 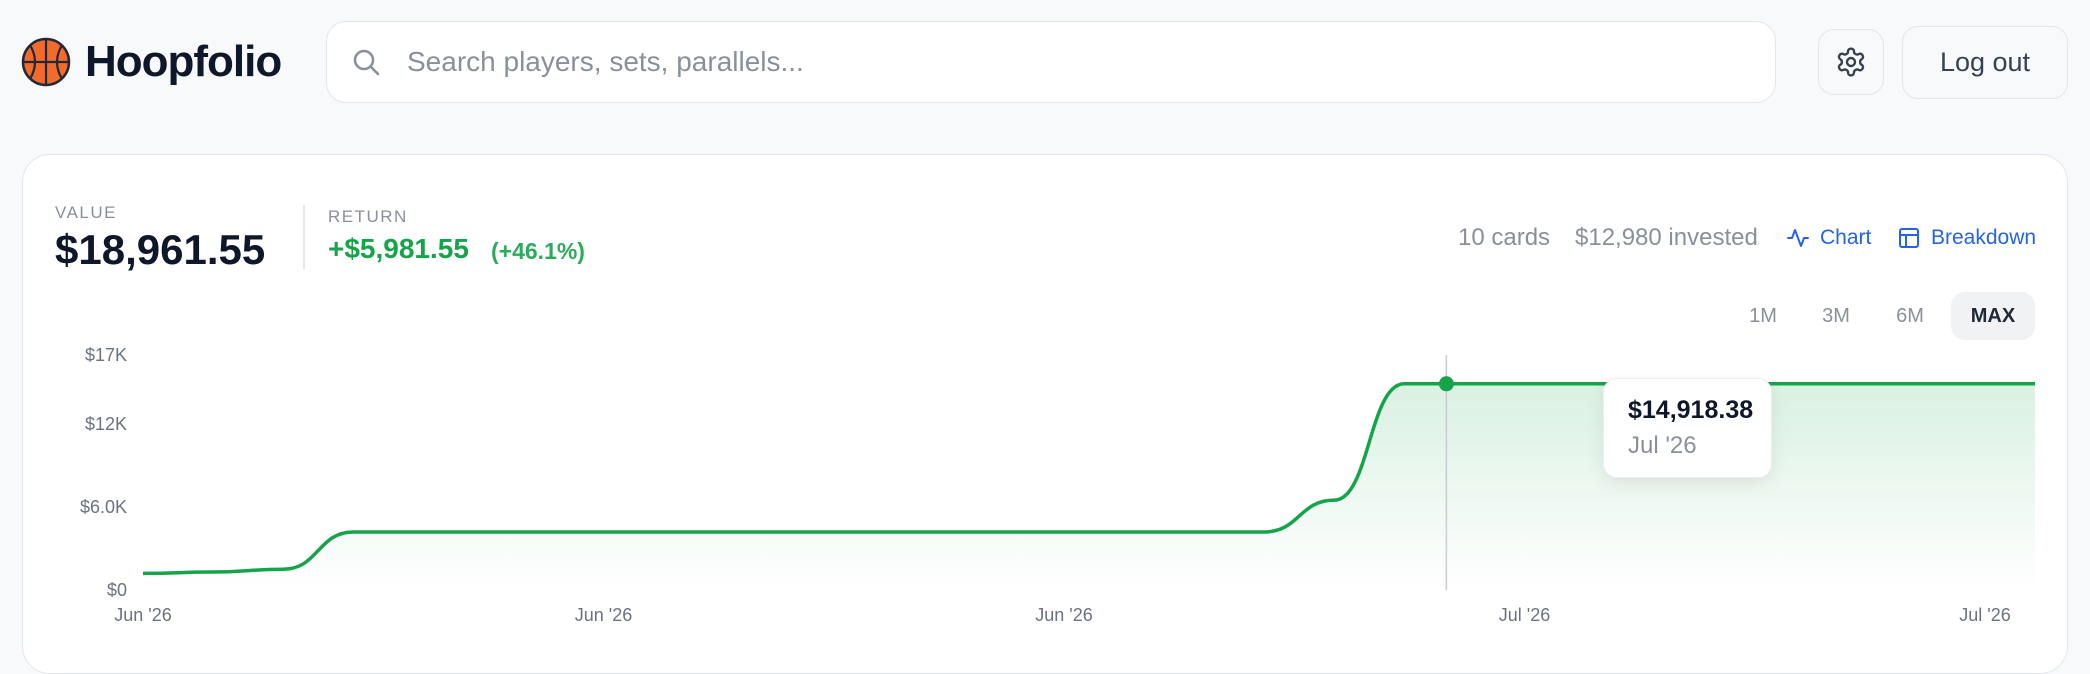 What do you see at coordinates (1691, 410) in the screenshot?
I see `tooltip-value: $14,918.38` at bounding box center [1691, 410].